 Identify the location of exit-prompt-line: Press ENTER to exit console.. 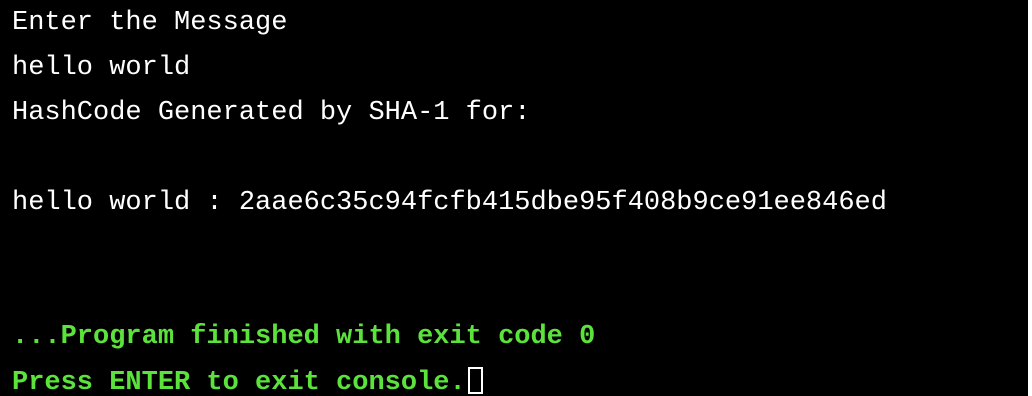
(247, 381).